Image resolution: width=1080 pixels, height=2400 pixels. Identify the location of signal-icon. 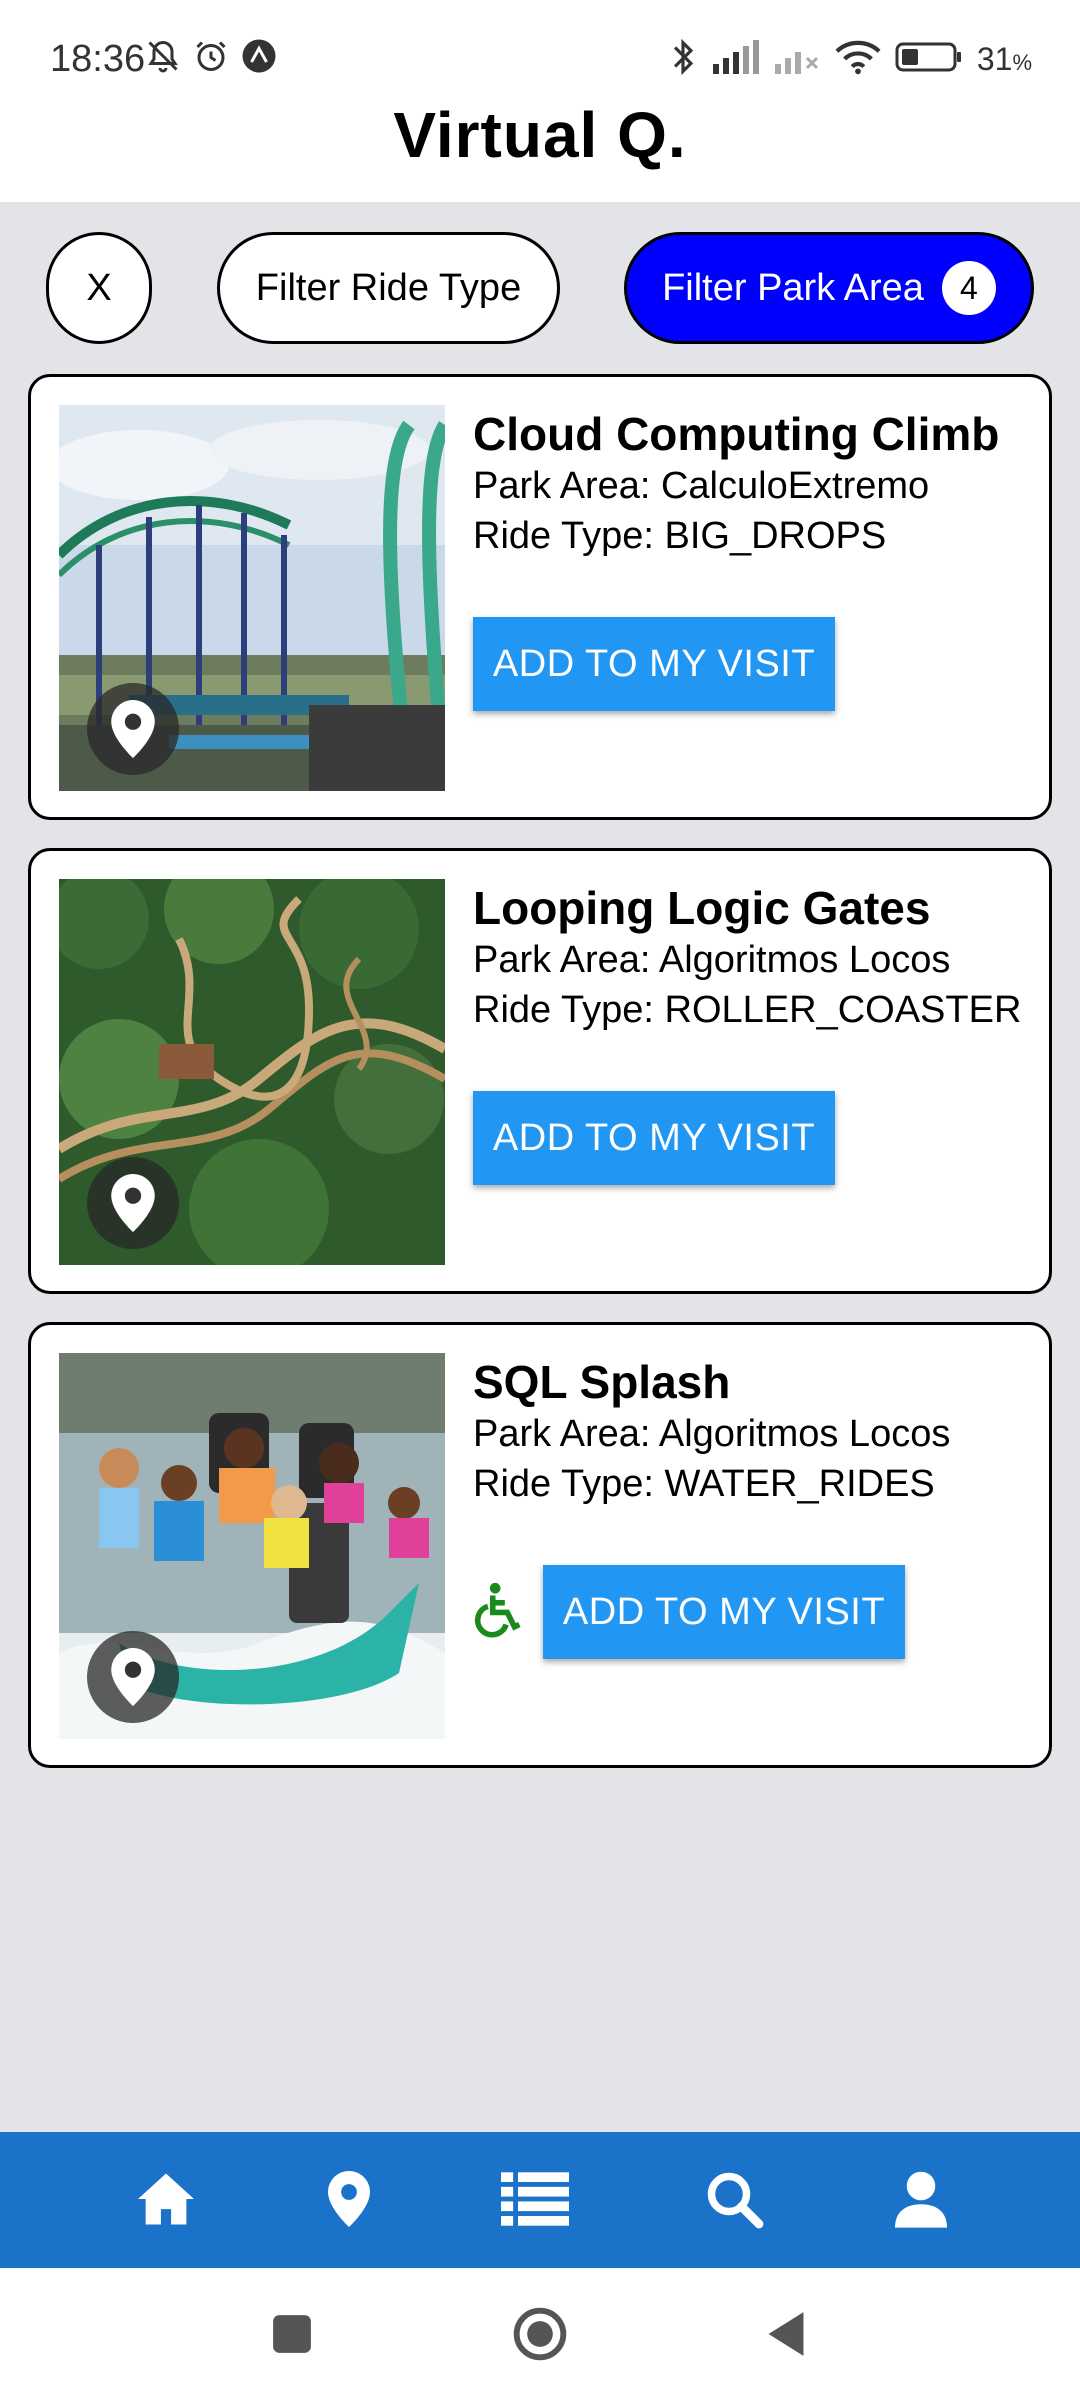
(735, 59).